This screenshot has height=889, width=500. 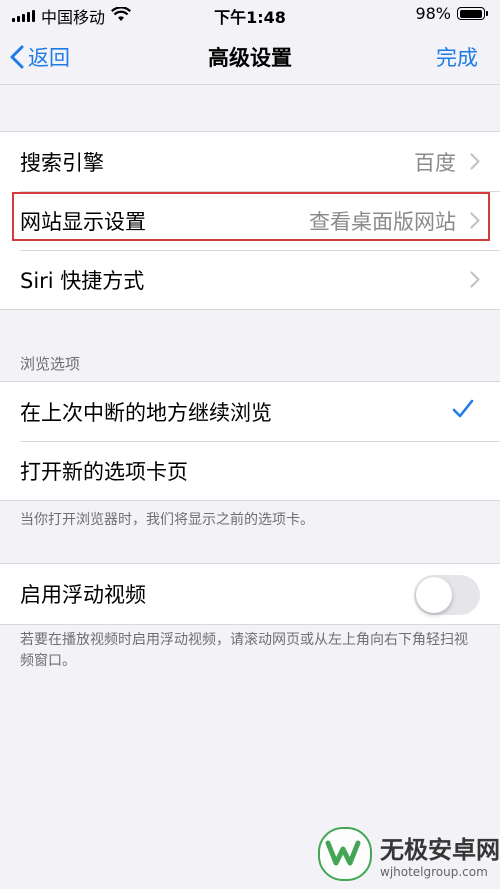 I want to click on row-value: 查看桌面版网站, so click(x=382, y=221).